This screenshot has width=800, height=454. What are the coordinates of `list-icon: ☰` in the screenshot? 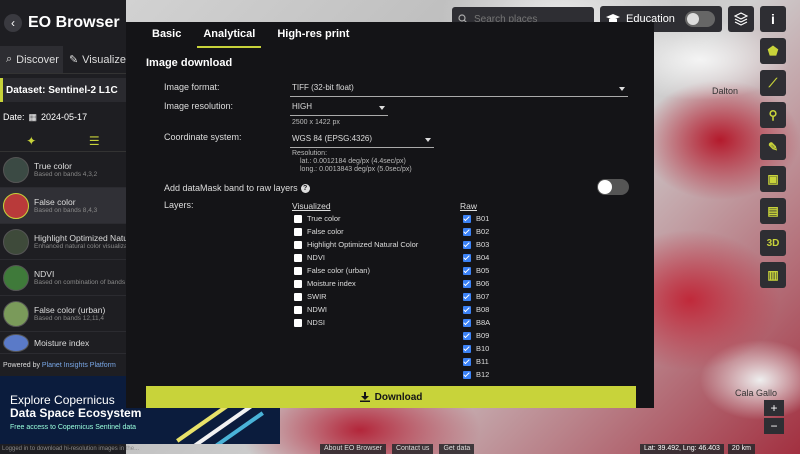 It's located at (94, 141).